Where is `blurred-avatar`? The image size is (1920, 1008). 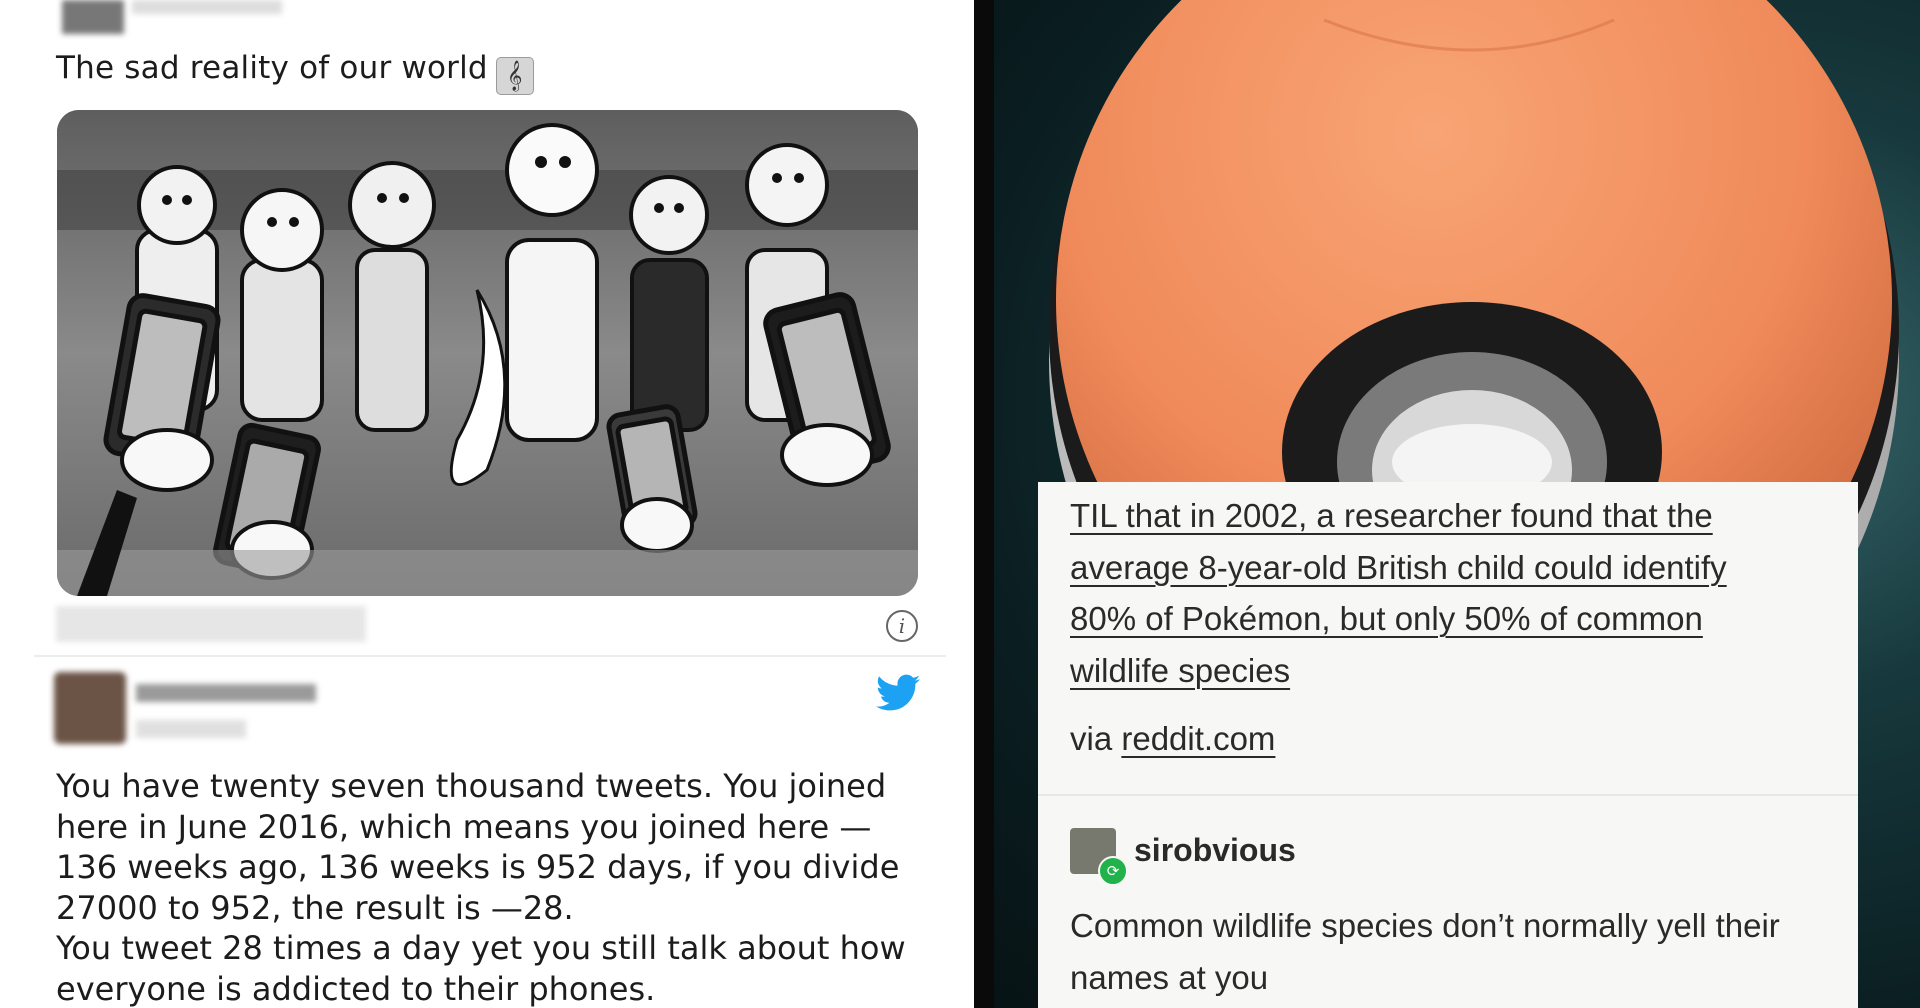
blurred-avatar is located at coordinates (90, 708).